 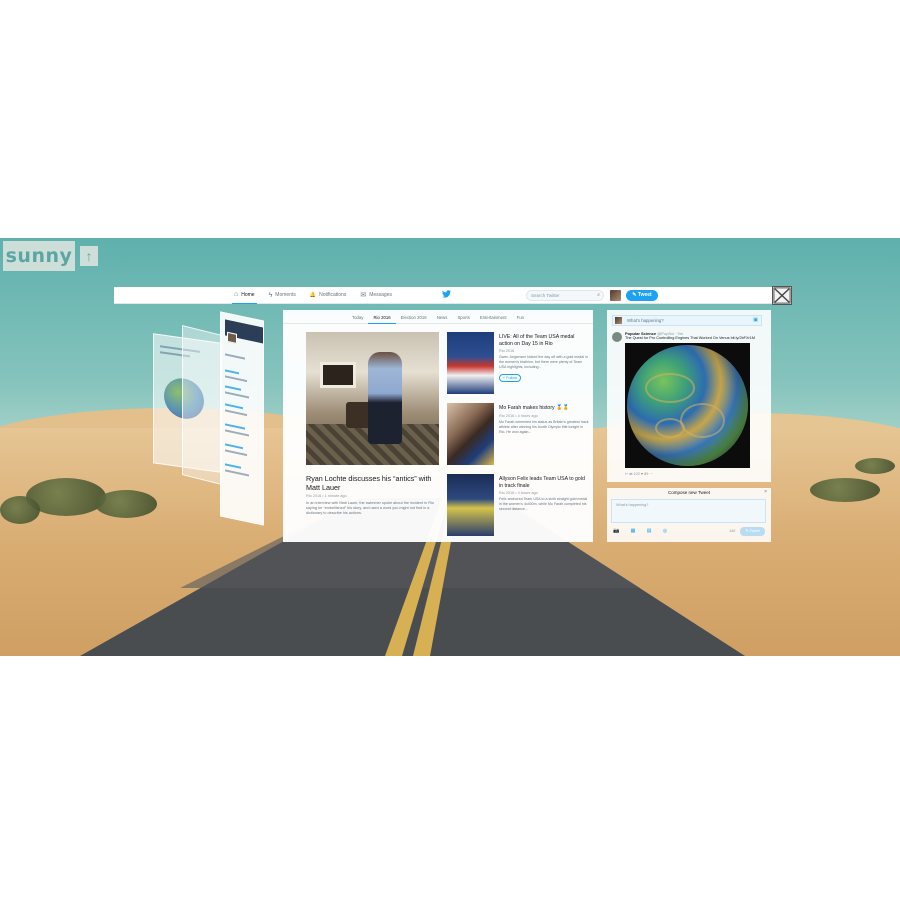 I want to click on lightning-icon: ϟ, so click(x=270, y=295).